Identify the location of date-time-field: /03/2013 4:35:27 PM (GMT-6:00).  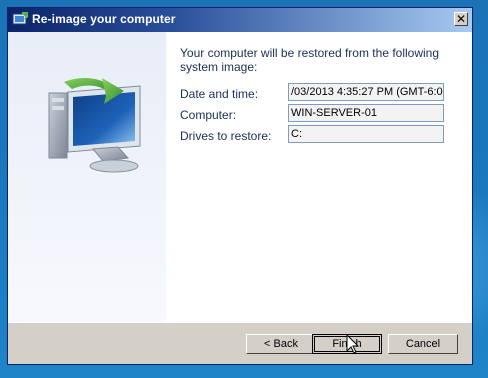
(366, 92).